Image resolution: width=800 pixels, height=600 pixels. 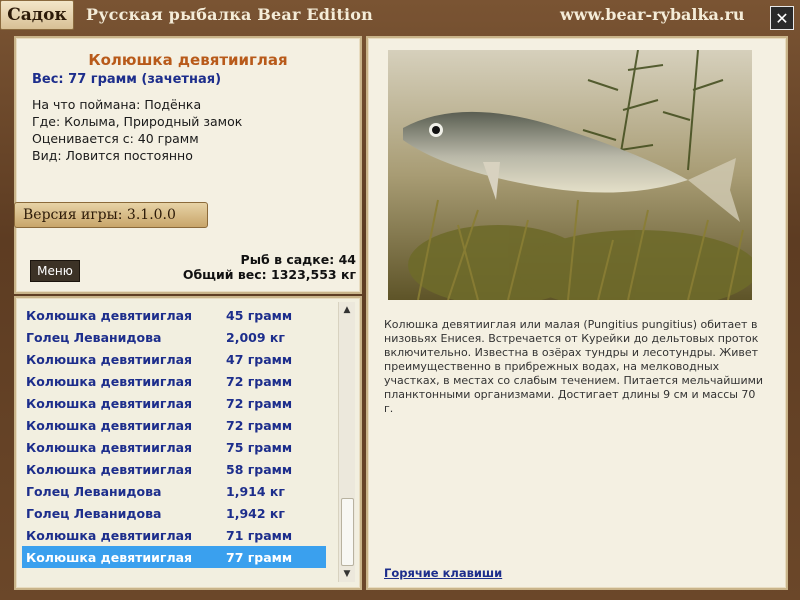 What do you see at coordinates (259, 557) in the screenshot?
I see `list-item-weight: 77 грамм` at bounding box center [259, 557].